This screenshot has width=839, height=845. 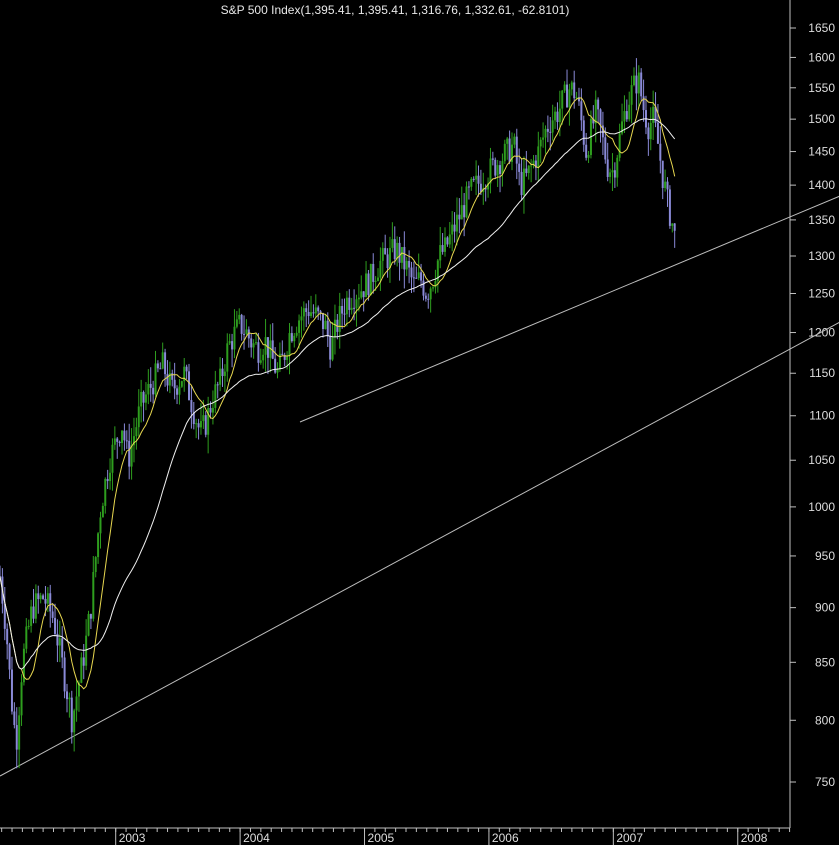 I want to click on y-tick-label: 1350, so click(x=821, y=220).